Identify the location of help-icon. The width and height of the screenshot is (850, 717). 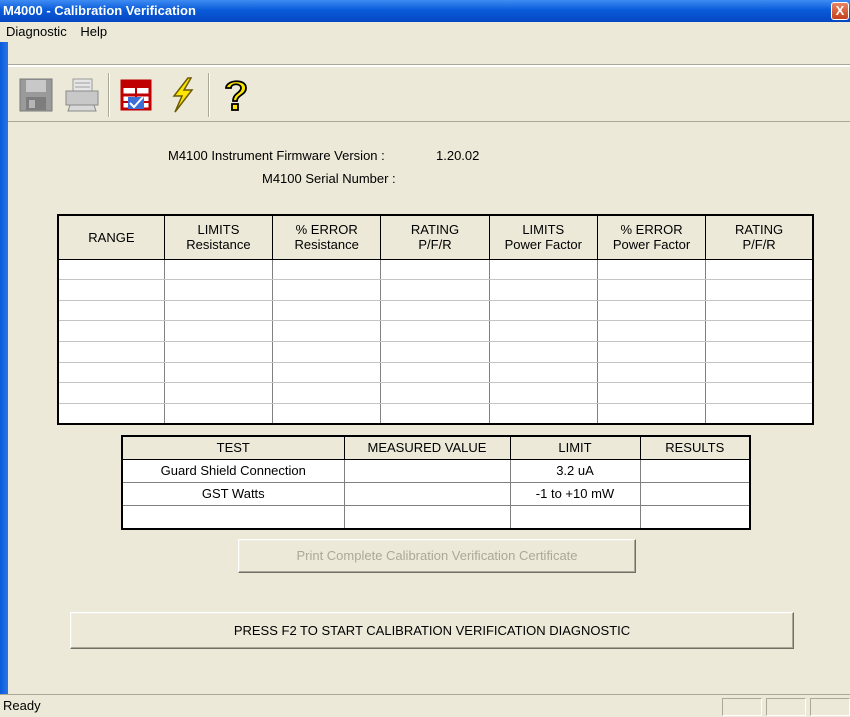
(236, 95).